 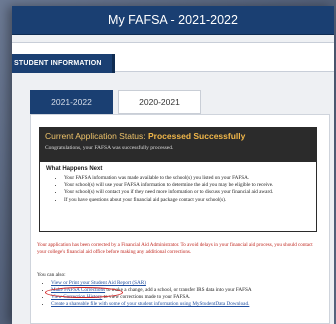 What do you see at coordinates (51, 275) in the screenshot?
I see `also-label: You can also:` at bounding box center [51, 275].